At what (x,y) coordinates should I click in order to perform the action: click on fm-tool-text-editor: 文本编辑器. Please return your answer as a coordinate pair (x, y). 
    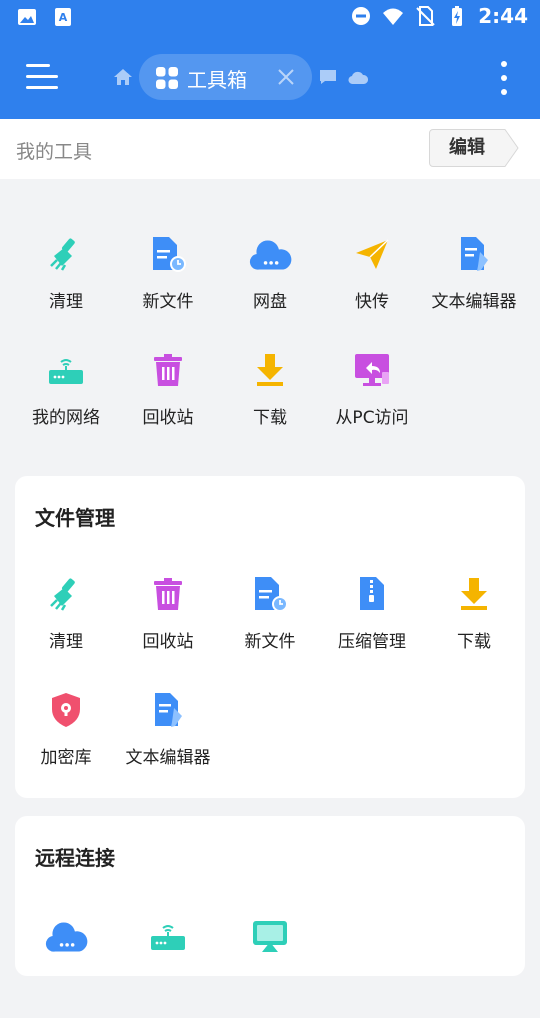
    Looking at the image, I should click on (168, 742).